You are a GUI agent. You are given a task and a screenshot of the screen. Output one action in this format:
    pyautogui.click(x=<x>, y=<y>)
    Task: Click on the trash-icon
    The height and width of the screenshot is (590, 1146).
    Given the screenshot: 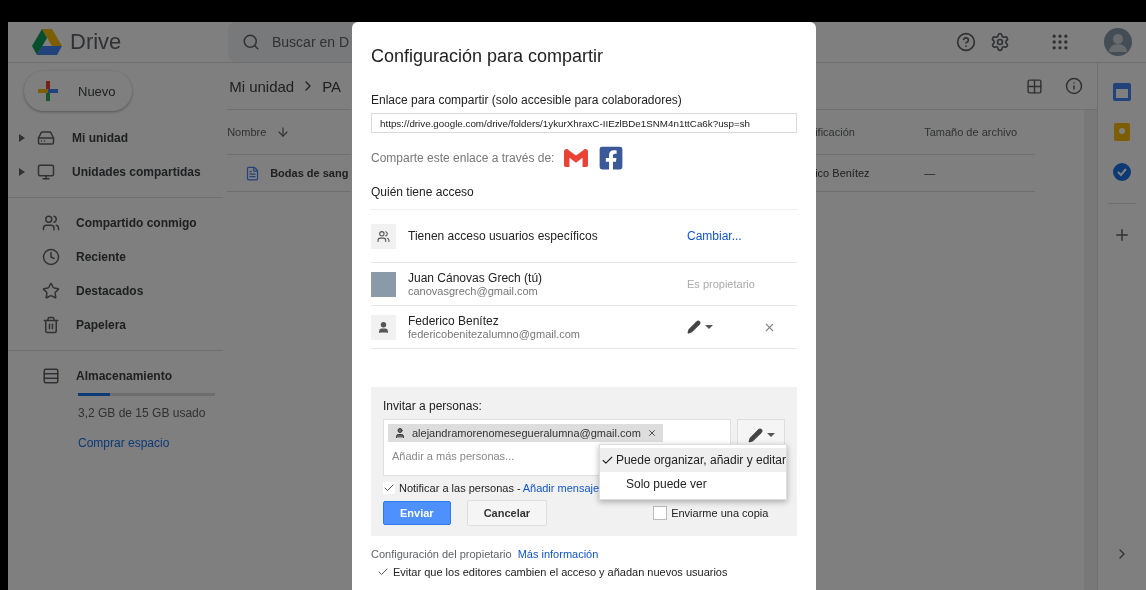 What is the action you would take?
    pyautogui.click(x=51, y=325)
    